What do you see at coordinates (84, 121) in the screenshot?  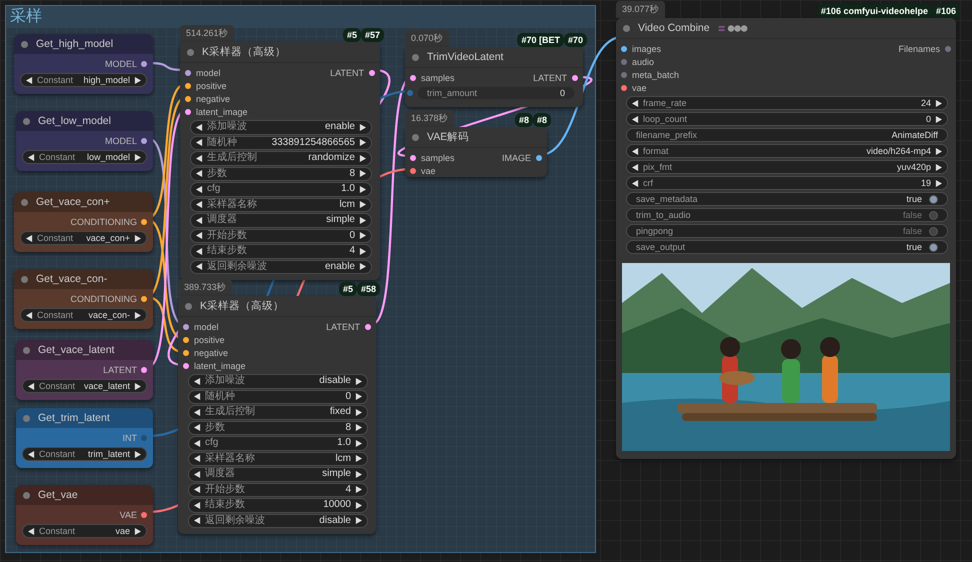 I see `node-header: Get_low_model` at bounding box center [84, 121].